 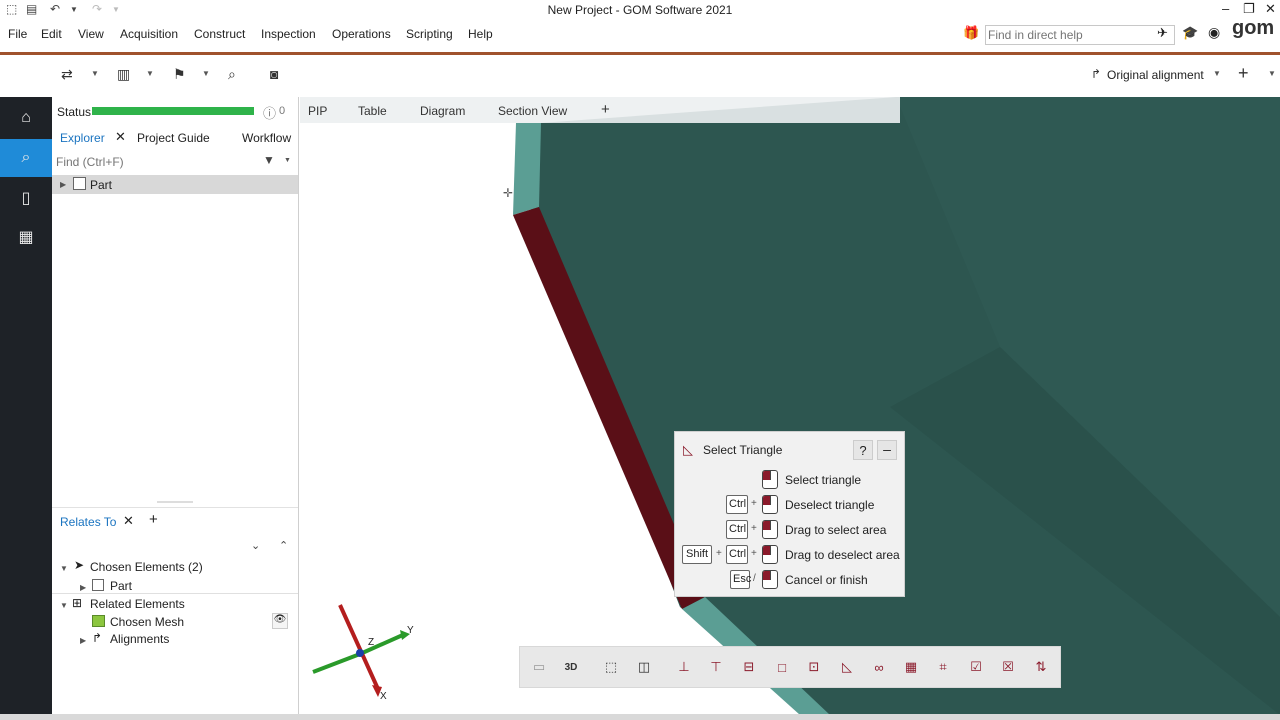 I want to click on explorer-find-input, so click(x=156, y=162).